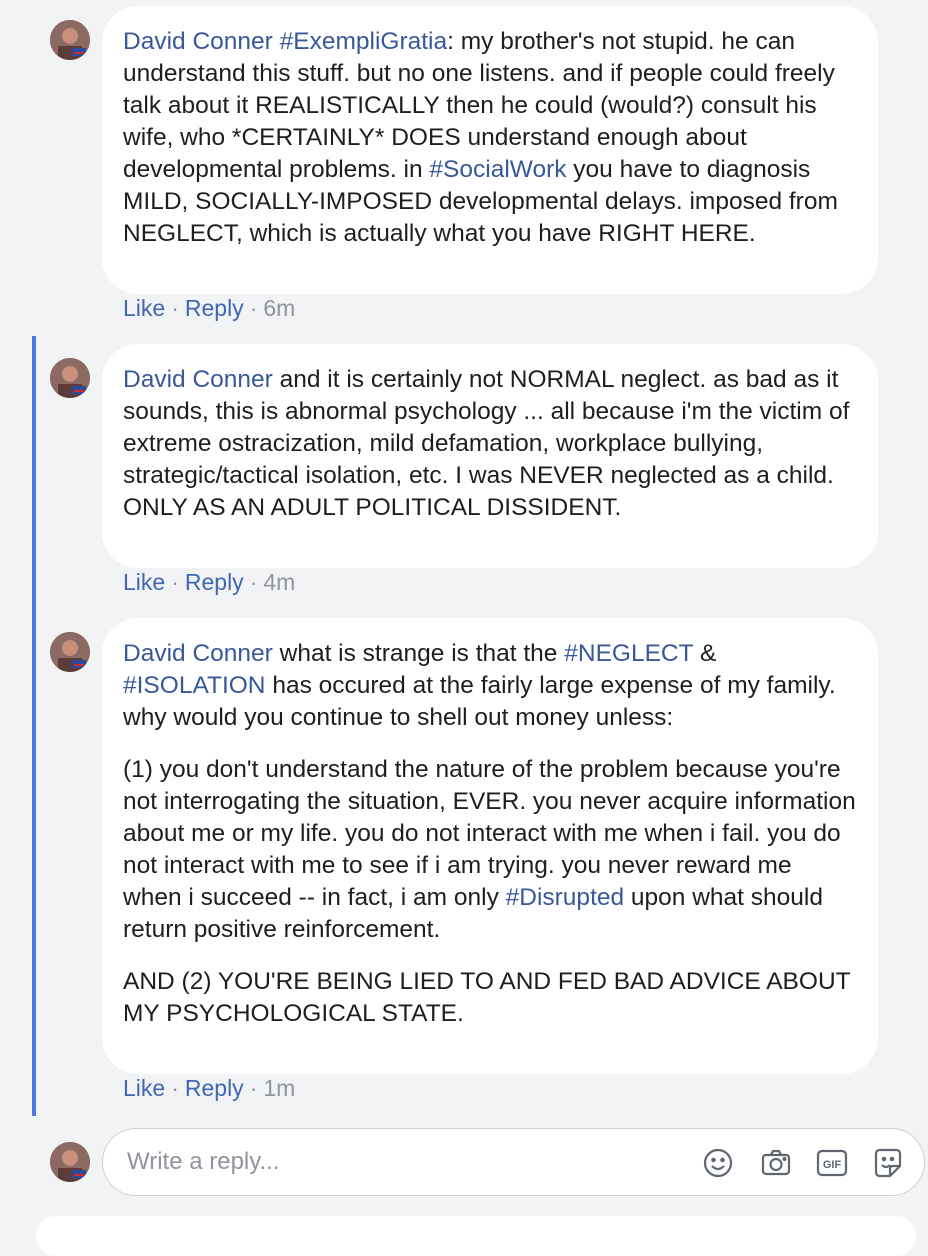 This screenshot has width=928, height=1256. What do you see at coordinates (476, 1236) in the screenshot?
I see `next-post-card` at bounding box center [476, 1236].